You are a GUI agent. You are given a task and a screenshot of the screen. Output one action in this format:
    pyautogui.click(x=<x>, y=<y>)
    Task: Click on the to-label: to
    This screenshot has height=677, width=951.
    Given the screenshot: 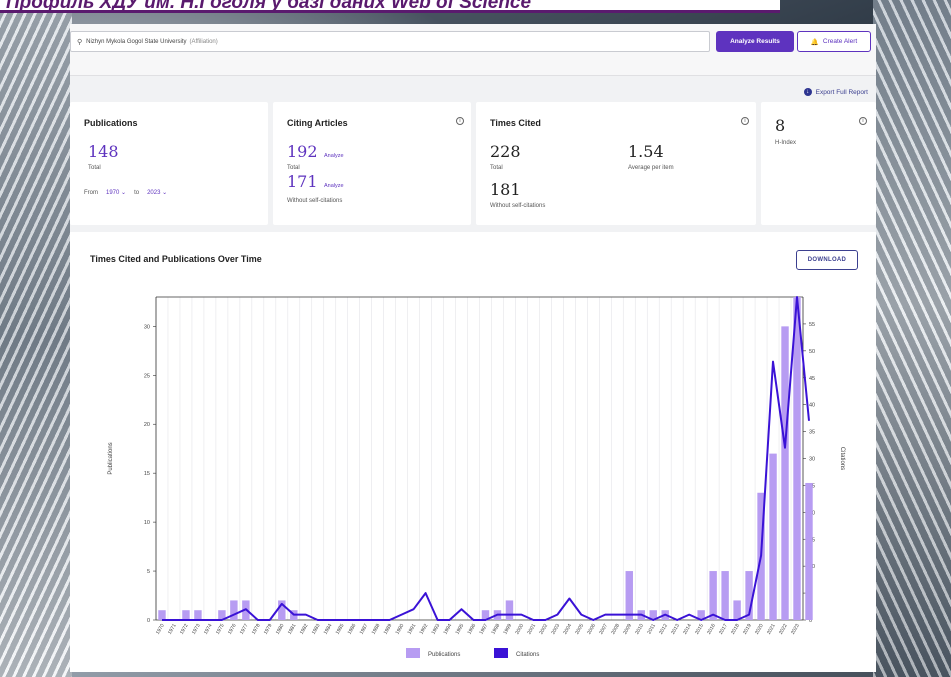 What is the action you would take?
    pyautogui.click(x=137, y=192)
    